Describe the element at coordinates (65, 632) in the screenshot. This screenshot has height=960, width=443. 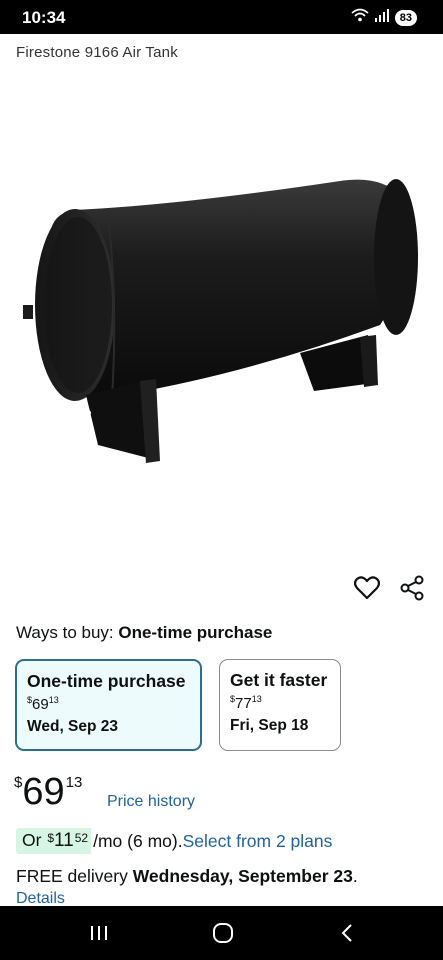
I see `ways-to-buy-label: Ways to buy:` at that location.